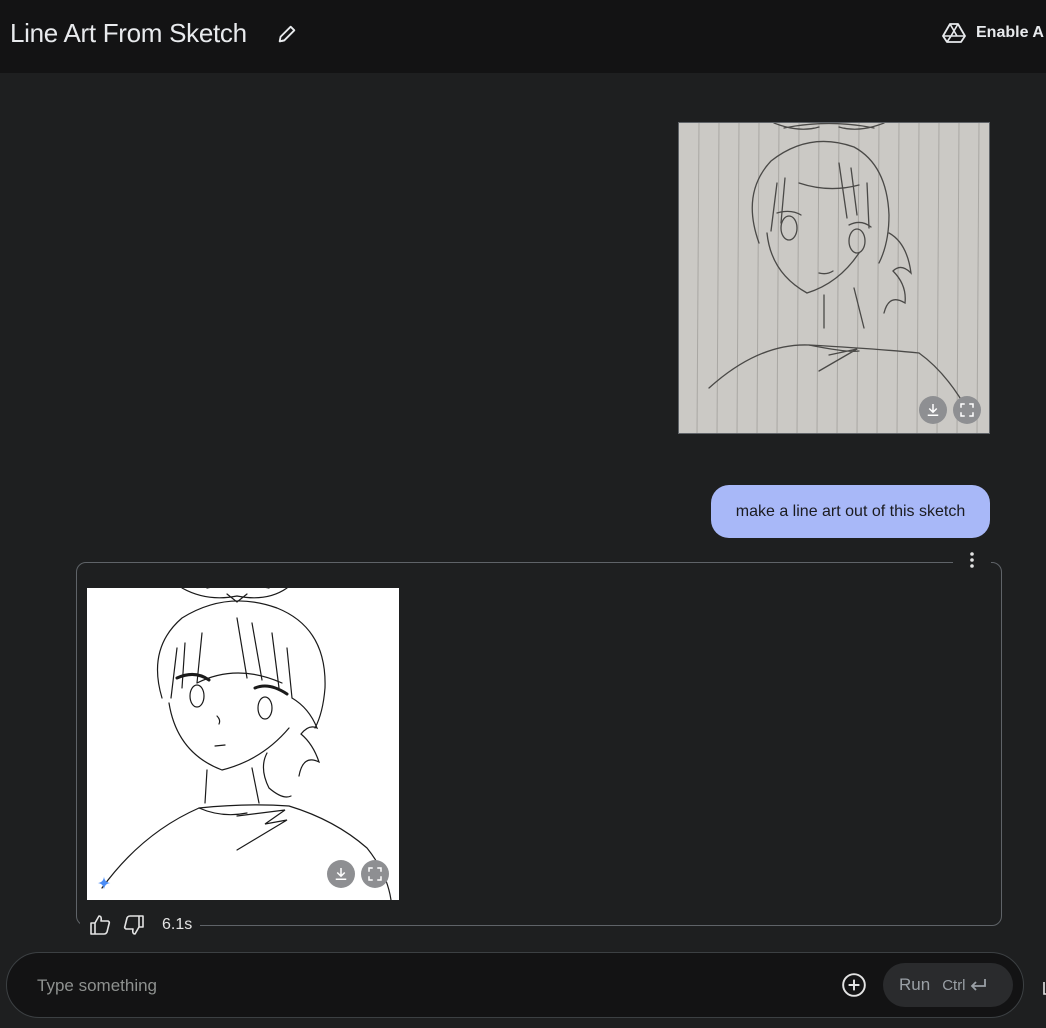 This screenshot has width=1046, height=1028. Describe the element at coordinates (128, 33) in the screenshot. I see `page-title: Line Art From Sketch` at that location.